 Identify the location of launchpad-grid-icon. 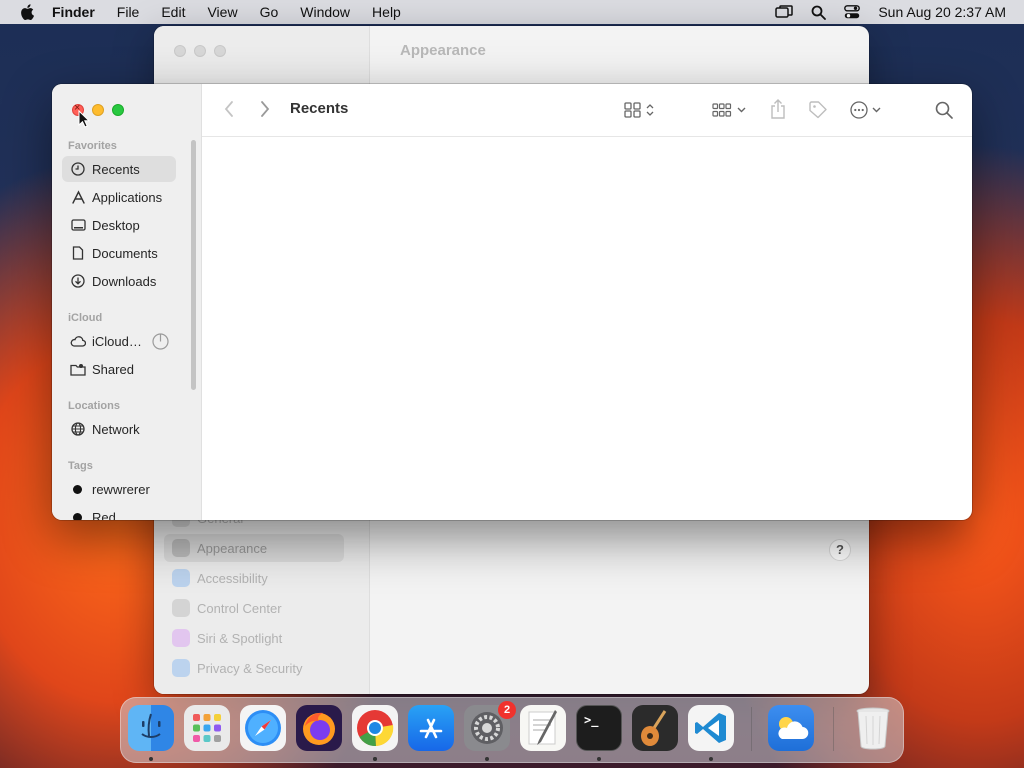
(207, 728).